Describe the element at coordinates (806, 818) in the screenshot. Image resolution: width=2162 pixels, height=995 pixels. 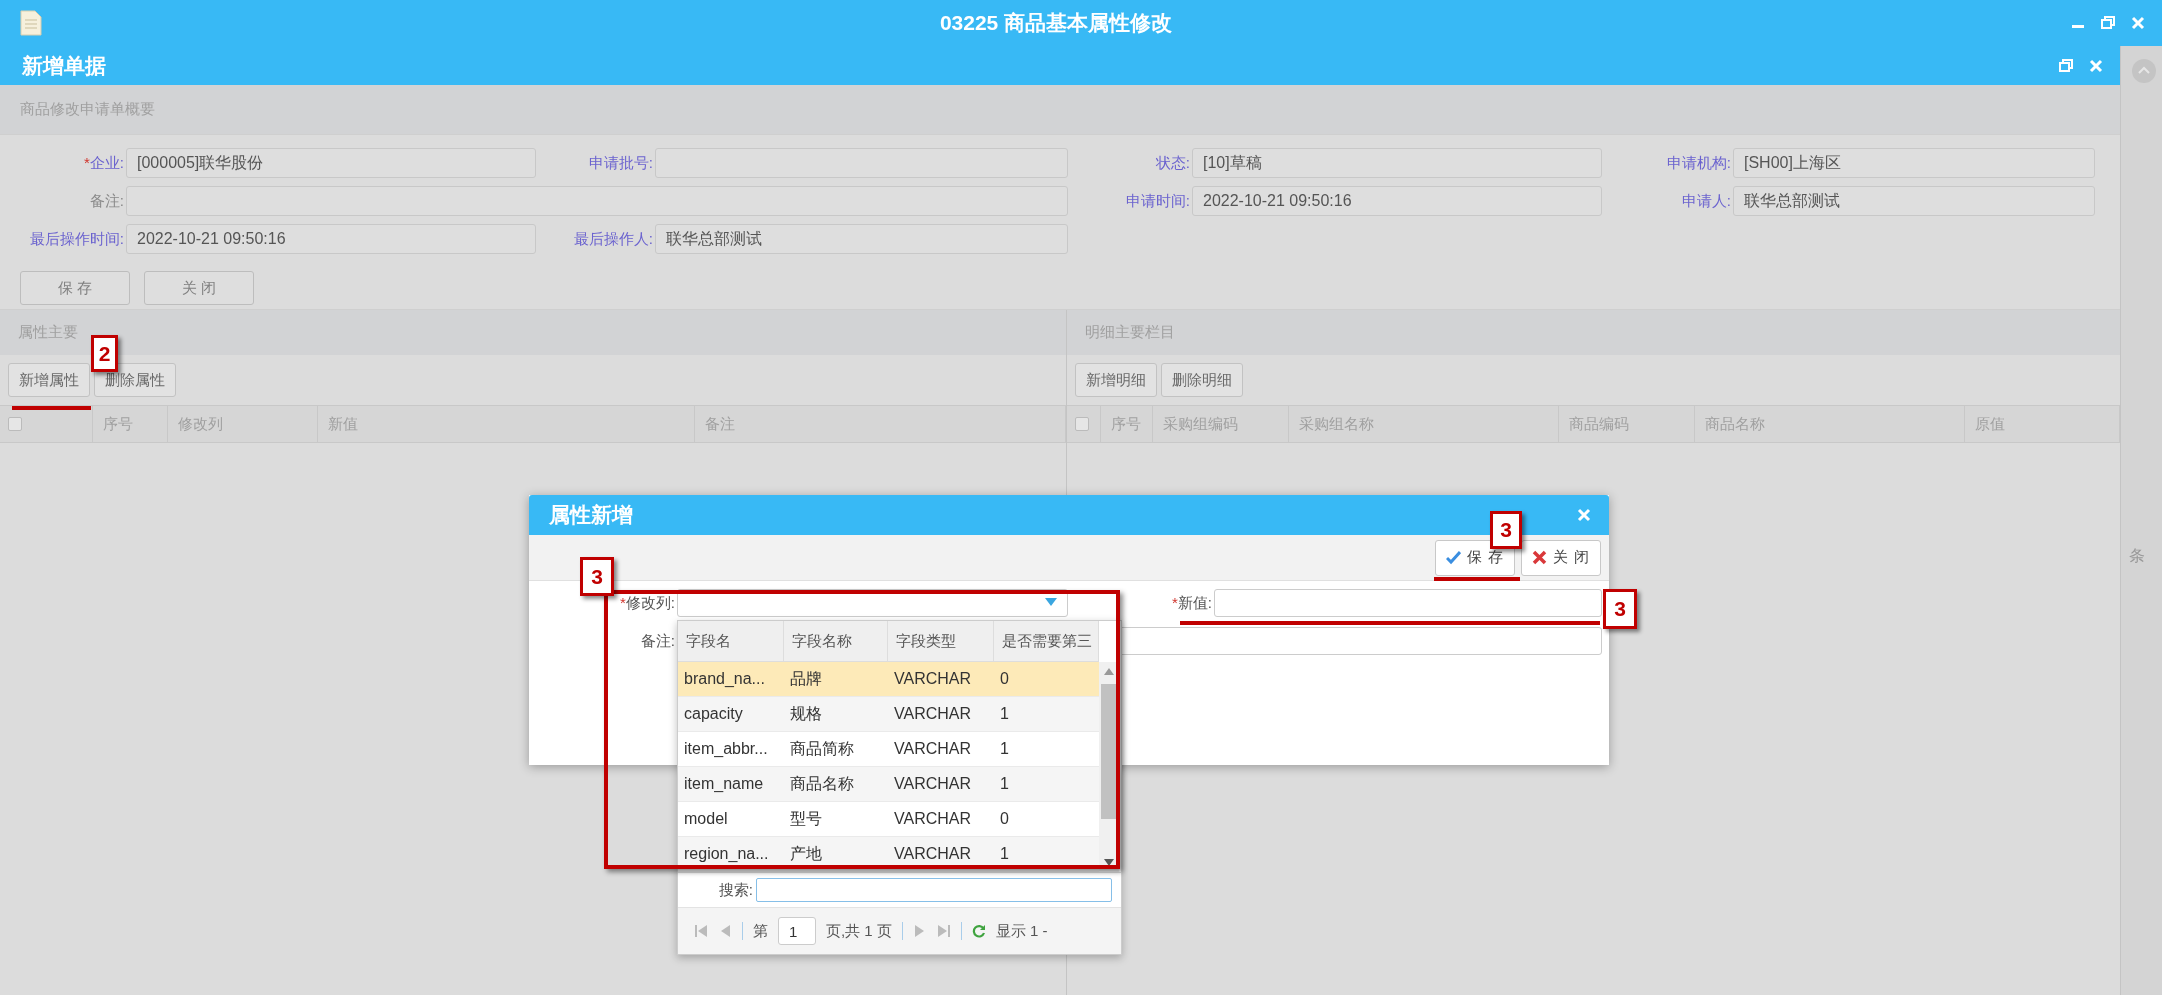
I see `table-cell-text: 型号` at that location.